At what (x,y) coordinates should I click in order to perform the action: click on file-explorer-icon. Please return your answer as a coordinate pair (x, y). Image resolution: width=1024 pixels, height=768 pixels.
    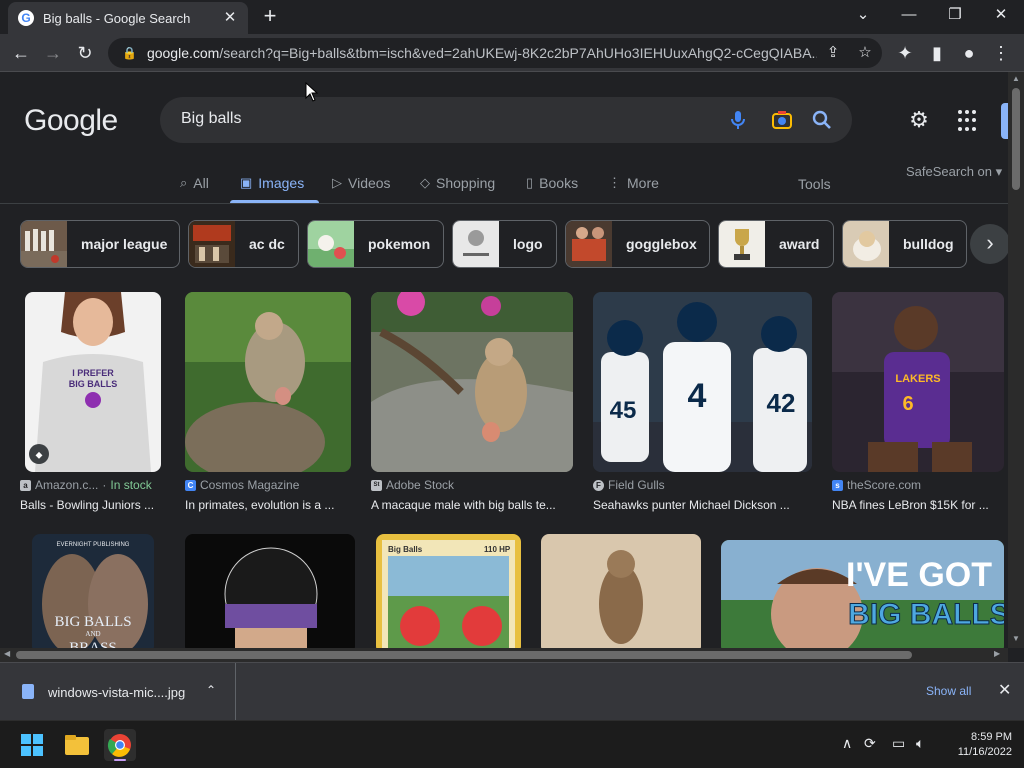
    Looking at the image, I should click on (77, 745).